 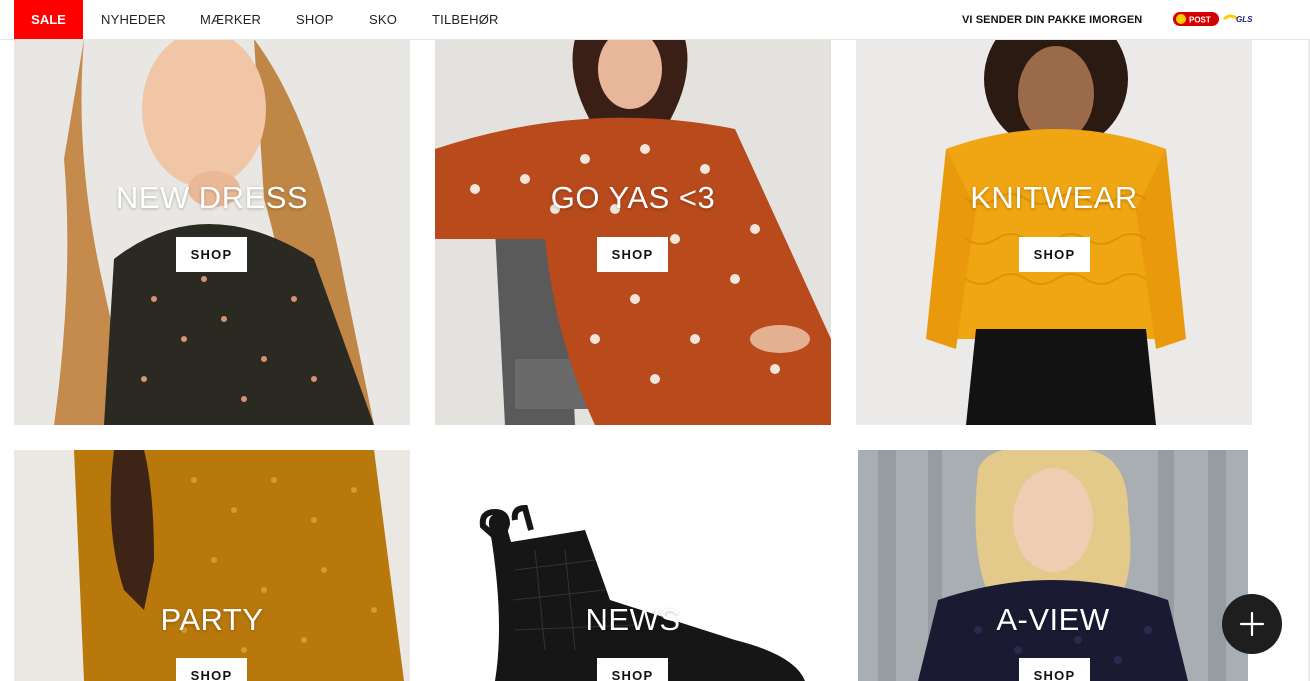 I want to click on category-tile-party: PARTY SHOP, so click(x=212, y=565).